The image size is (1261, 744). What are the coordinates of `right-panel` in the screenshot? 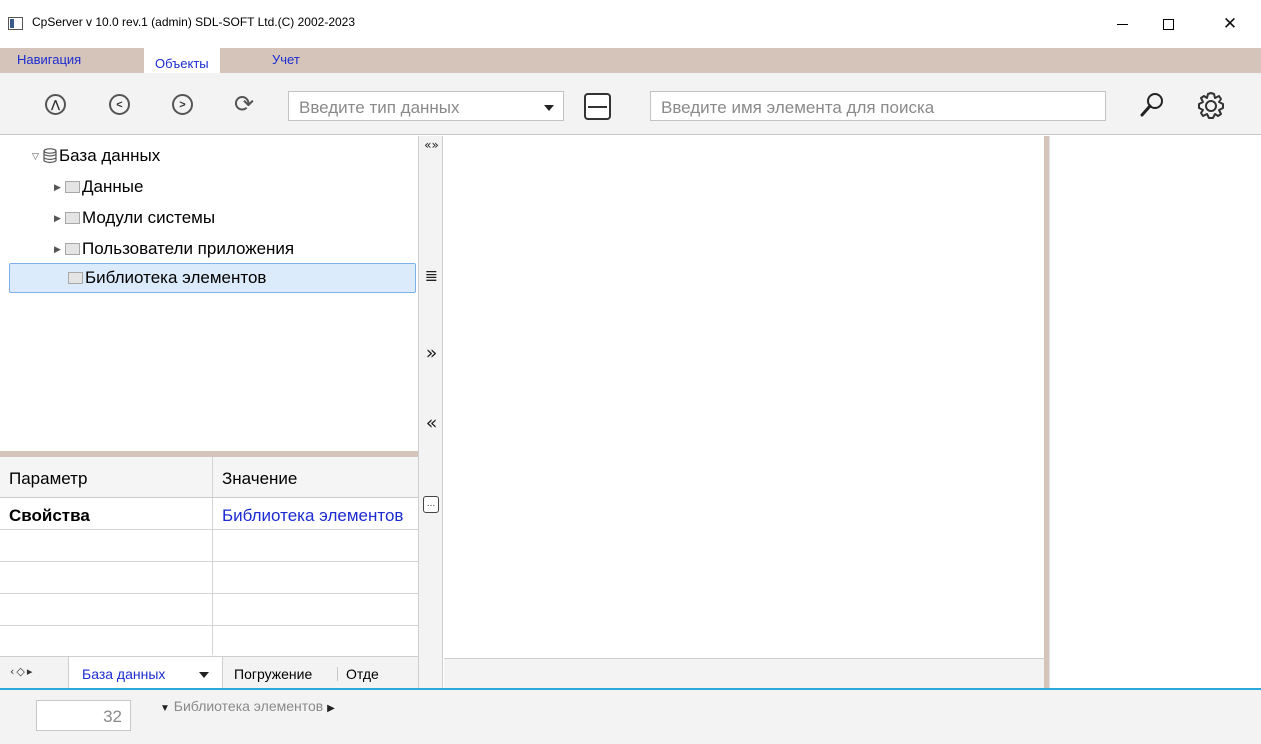 It's located at (1155, 412).